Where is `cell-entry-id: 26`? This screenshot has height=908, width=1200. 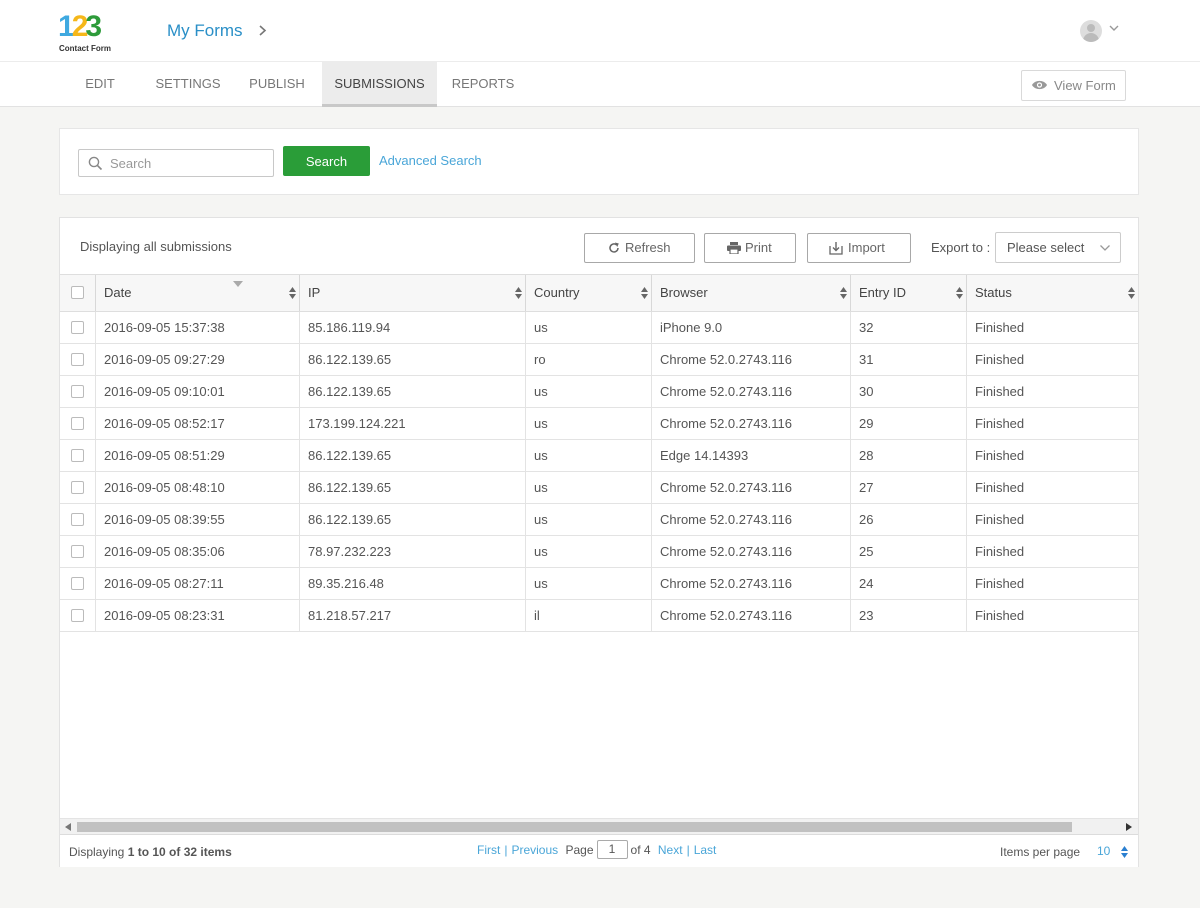 cell-entry-id: 26 is located at coordinates (909, 520).